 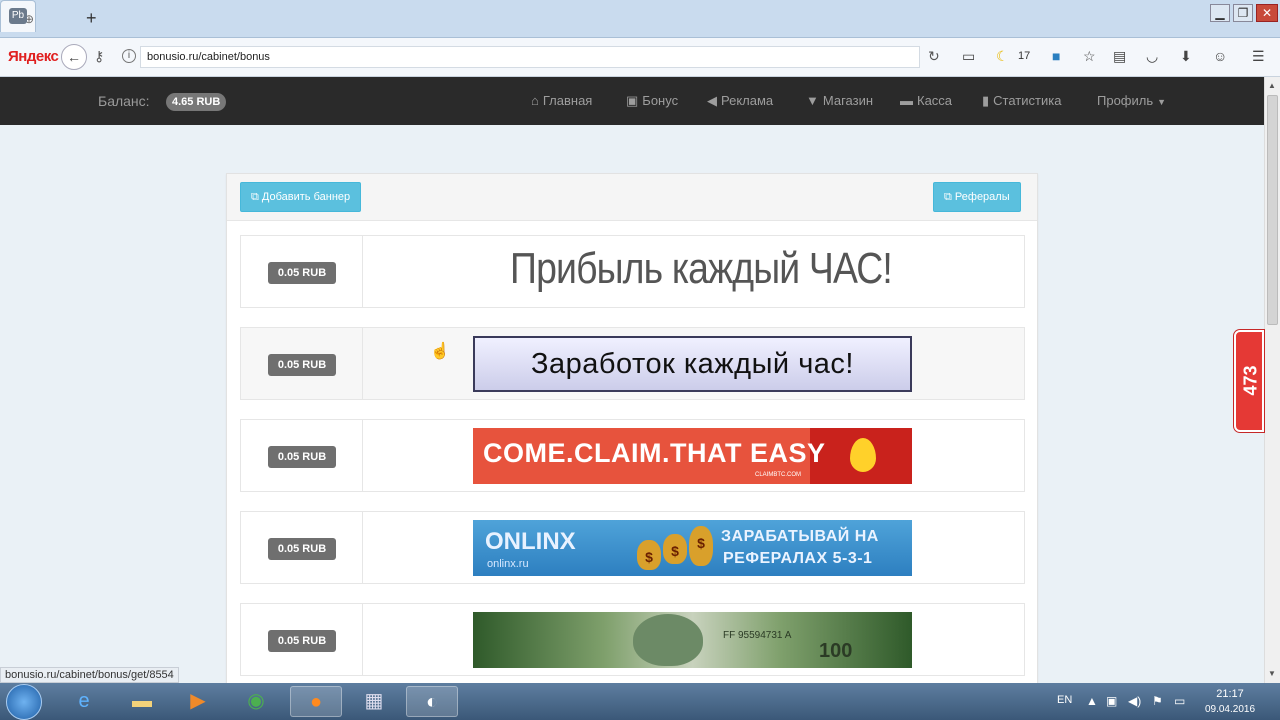 What do you see at coordinates (1056, 56) in the screenshot?
I see `extension-icon: ■` at bounding box center [1056, 56].